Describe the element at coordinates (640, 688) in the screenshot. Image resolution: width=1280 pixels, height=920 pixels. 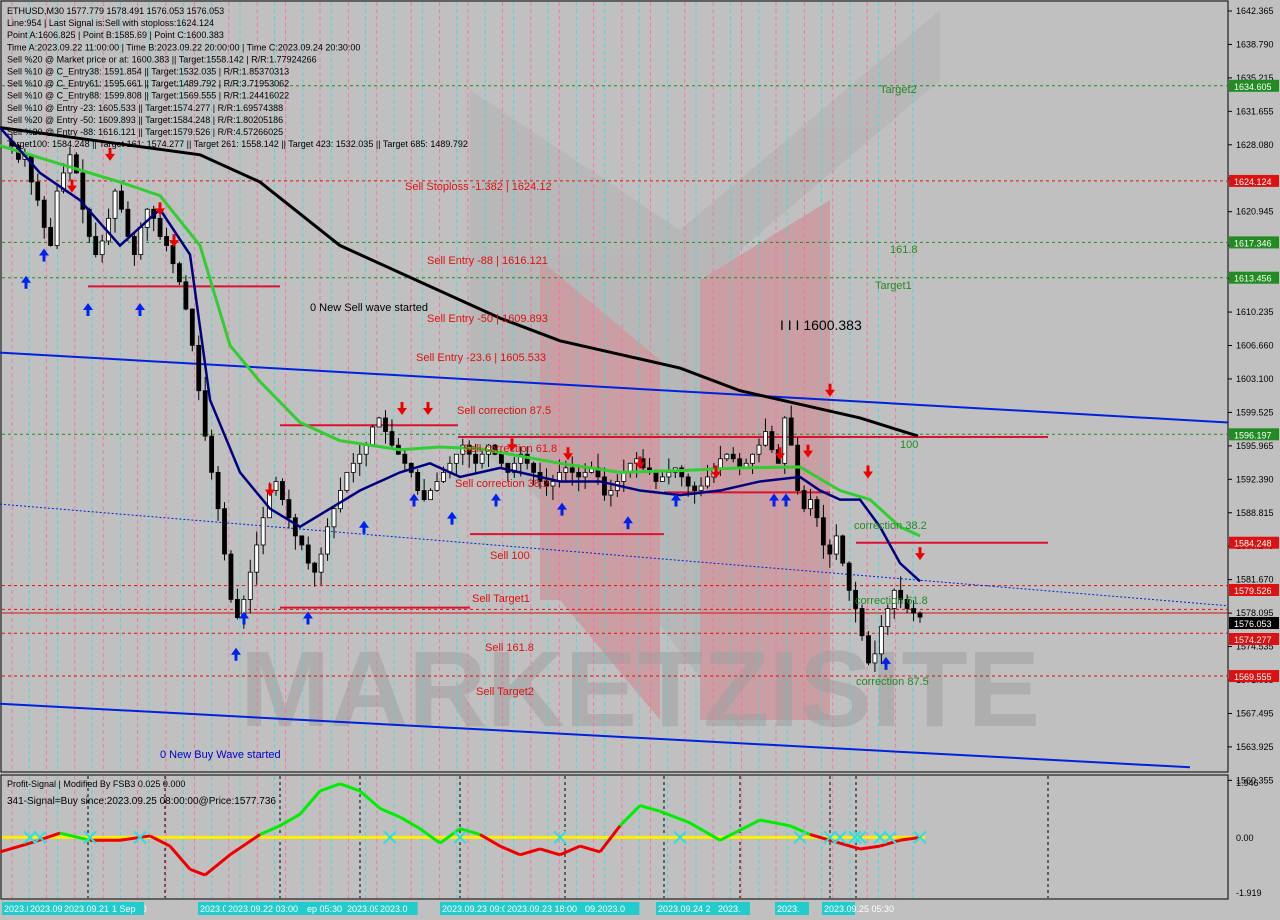
I see `watermark-text: MARKETZISITE` at that location.